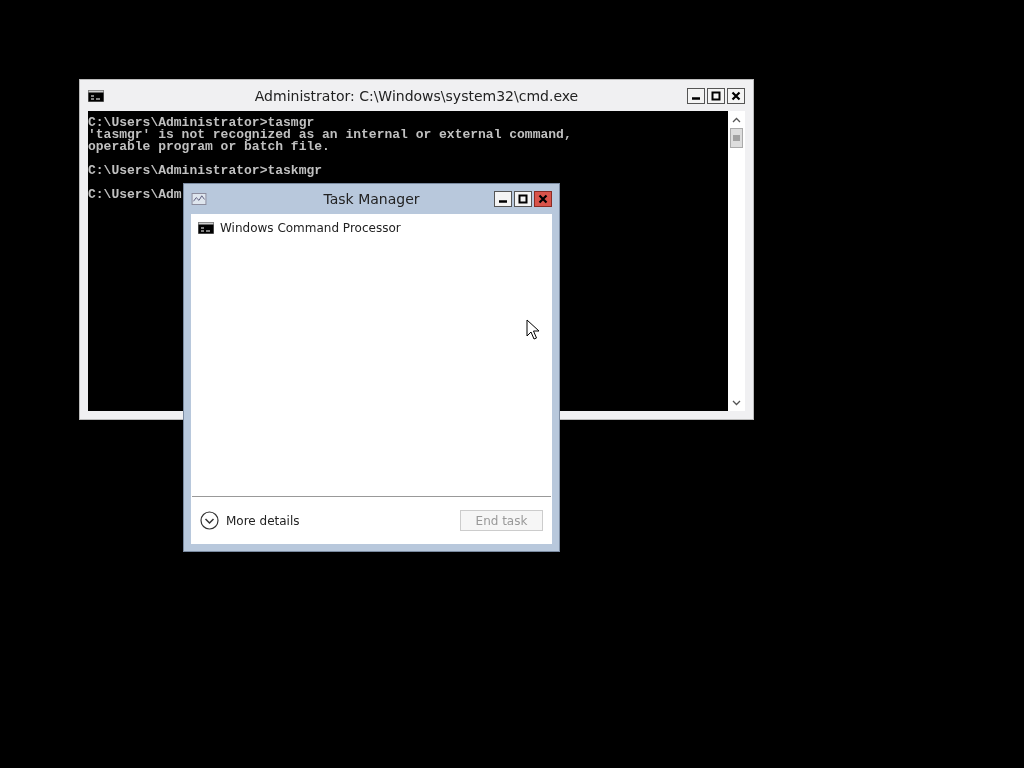 This screenshot has height=768, width=1024. Describe the element at coordinates (532, 329) in the screenshot. I see `mouse-pointer-icon` at that location.